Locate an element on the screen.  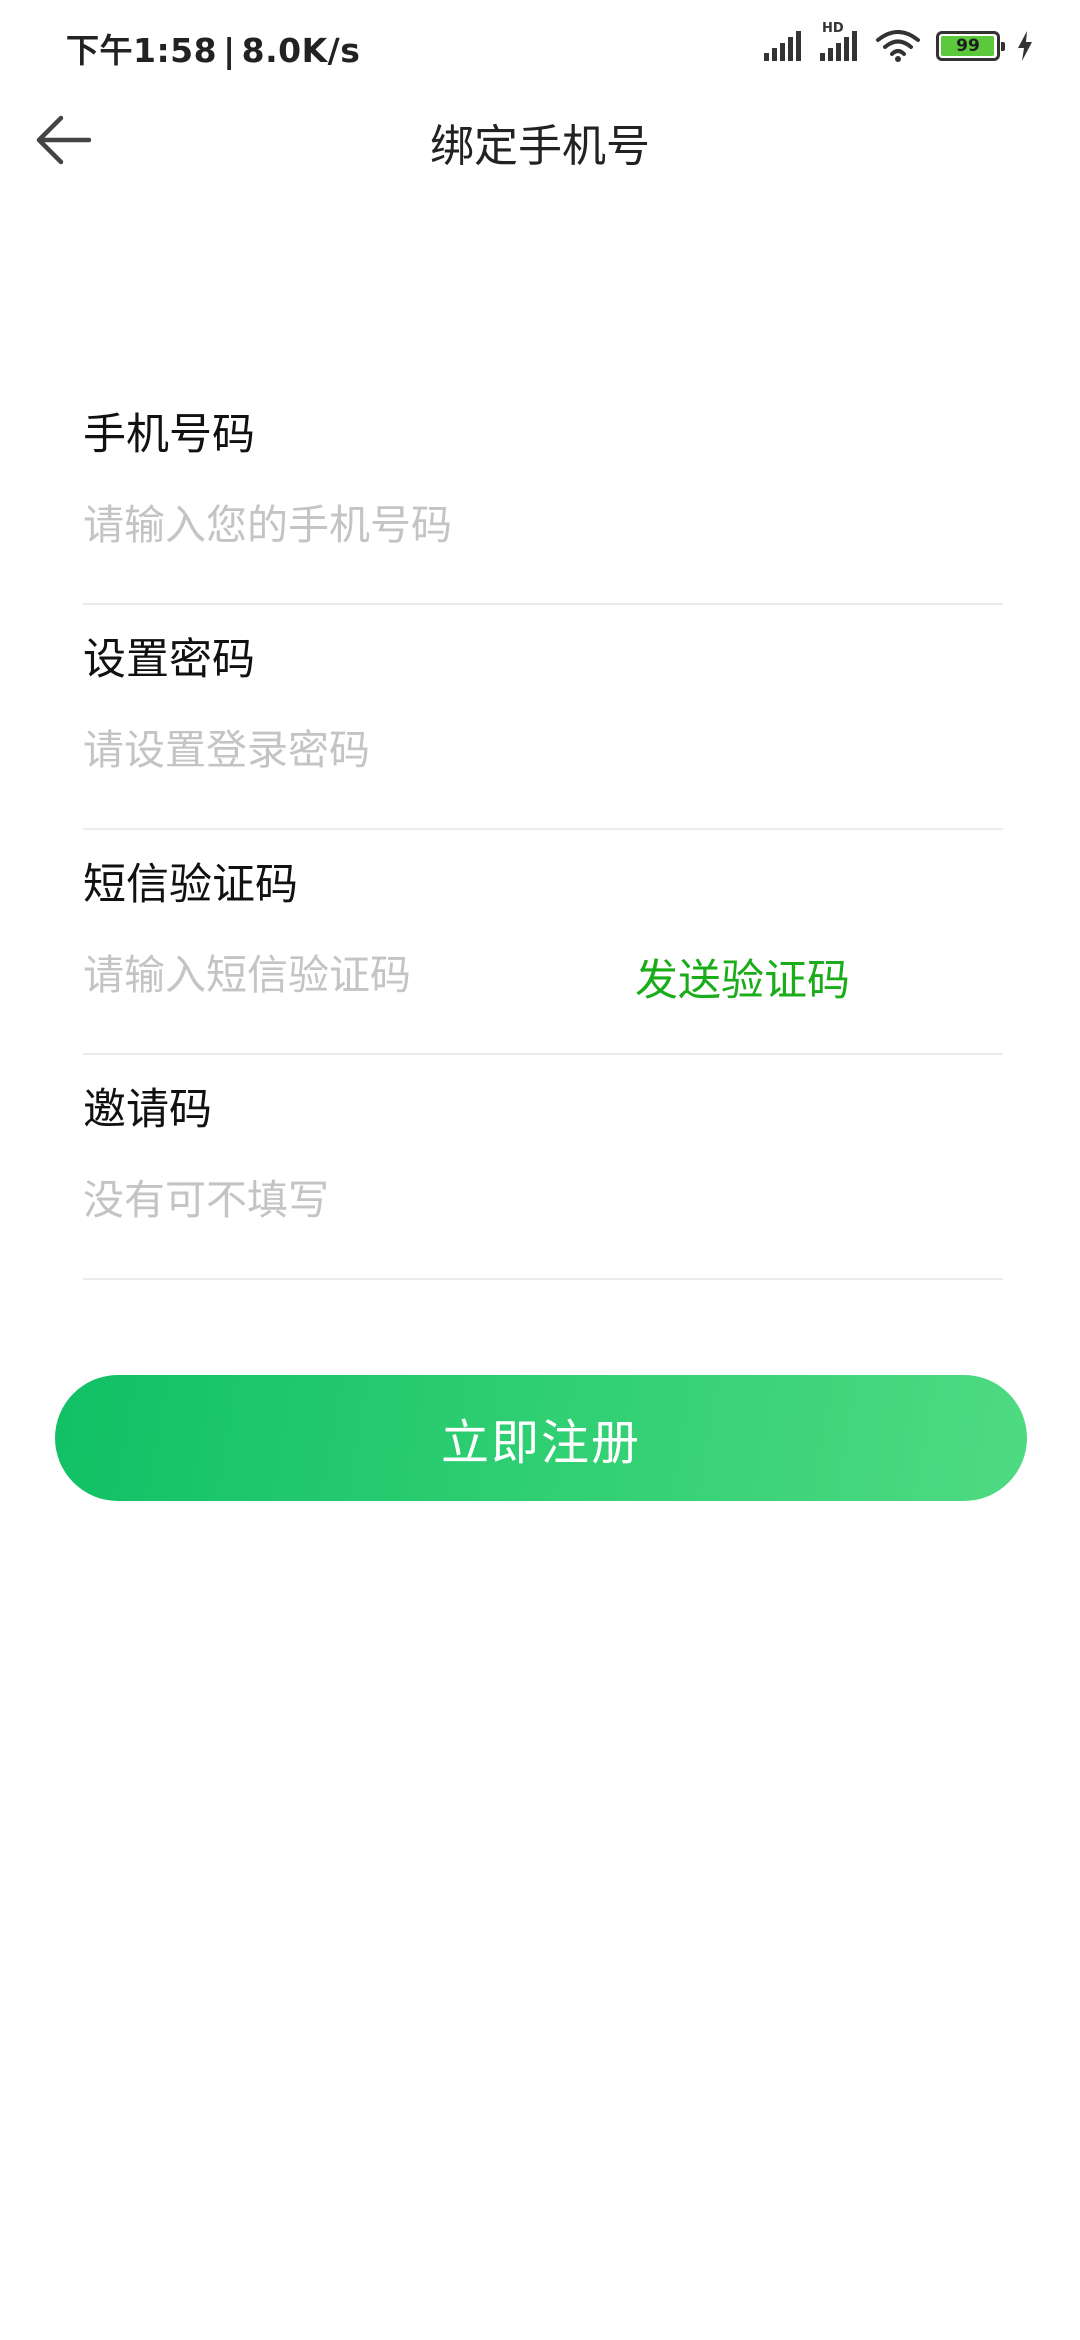
password-label: 设置密码 is located at coordinates (169, 660).